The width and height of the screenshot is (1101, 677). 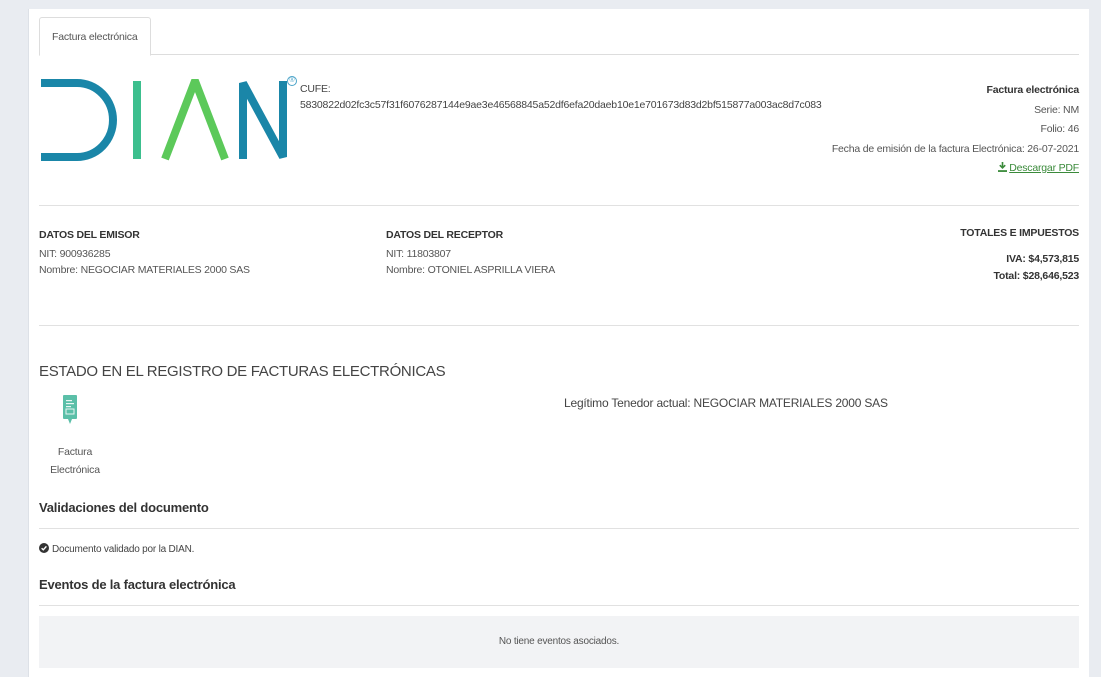 I want to click on emisor-heading: DATOS DEL EMISOR, so click(x=89, y=235).